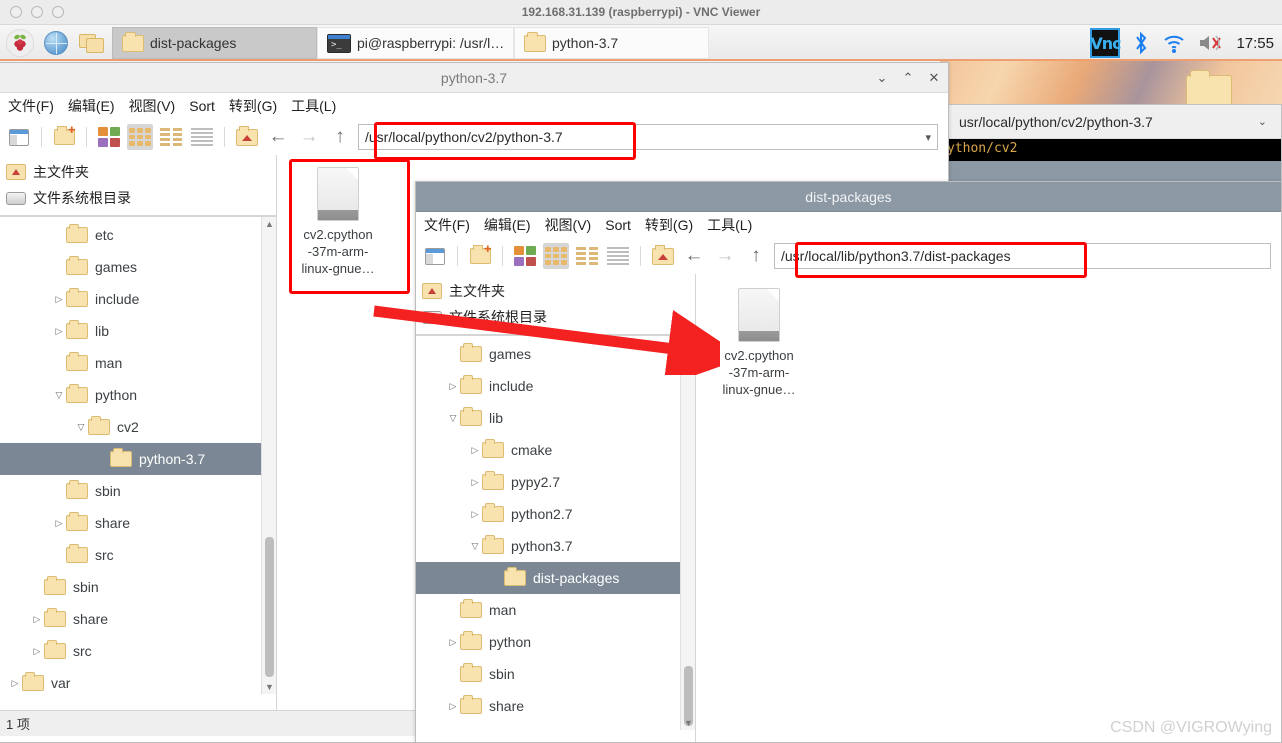 The height and width of the screenshot is (743, 1282). I want to click on menu-view: 视图(V), so click(152, 106).